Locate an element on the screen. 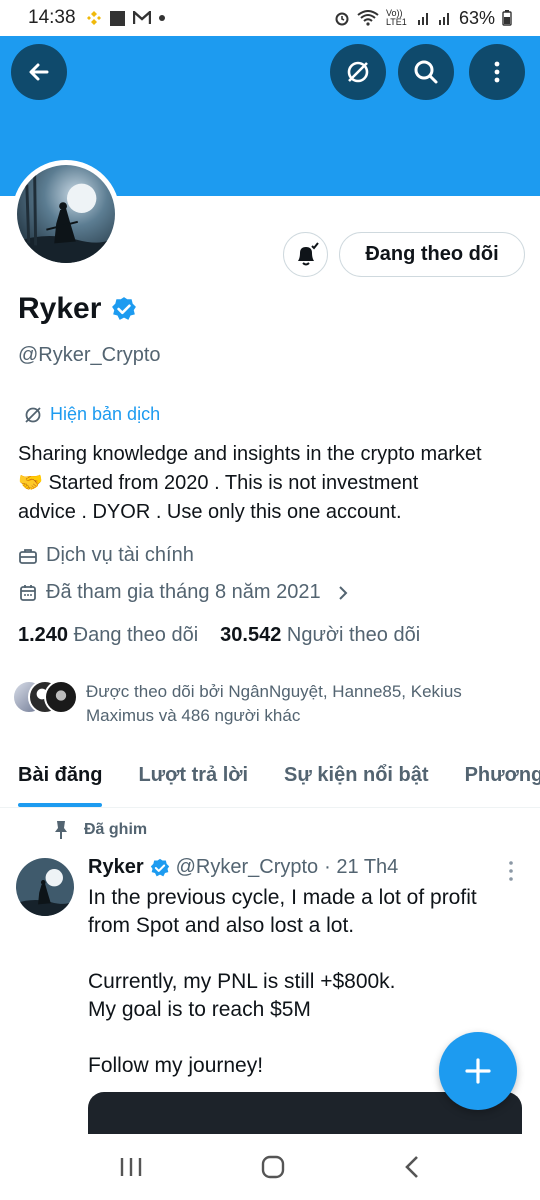 The image size is (540, 1200). arrow-left-icon is located at coordinates (39, 72).